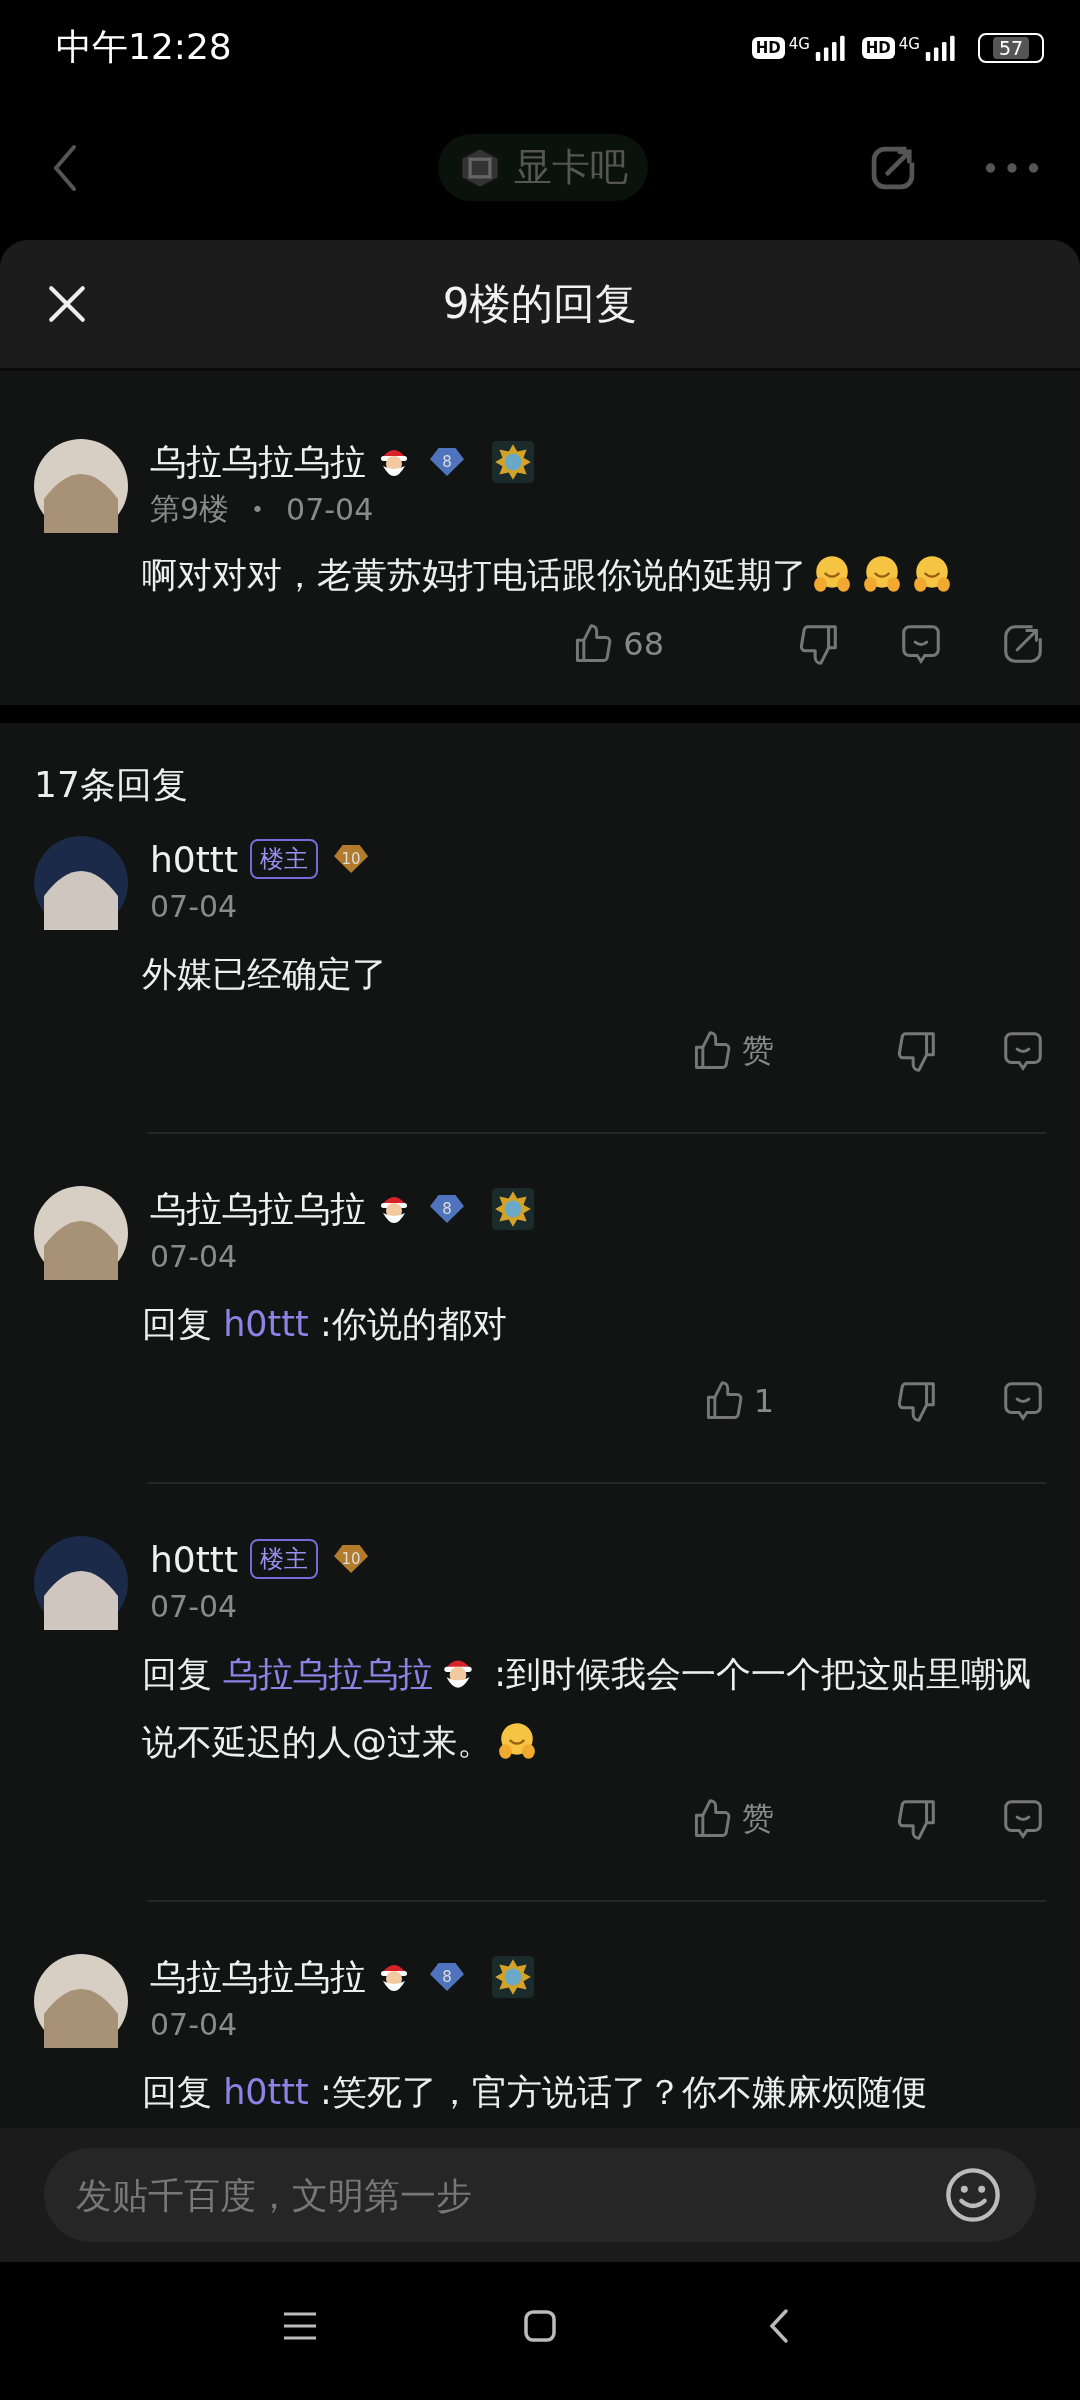 The height and width of the screenshot is (2400, 1080). I want to click on comment-text: 外媒已经确定了, so click(265, 974).